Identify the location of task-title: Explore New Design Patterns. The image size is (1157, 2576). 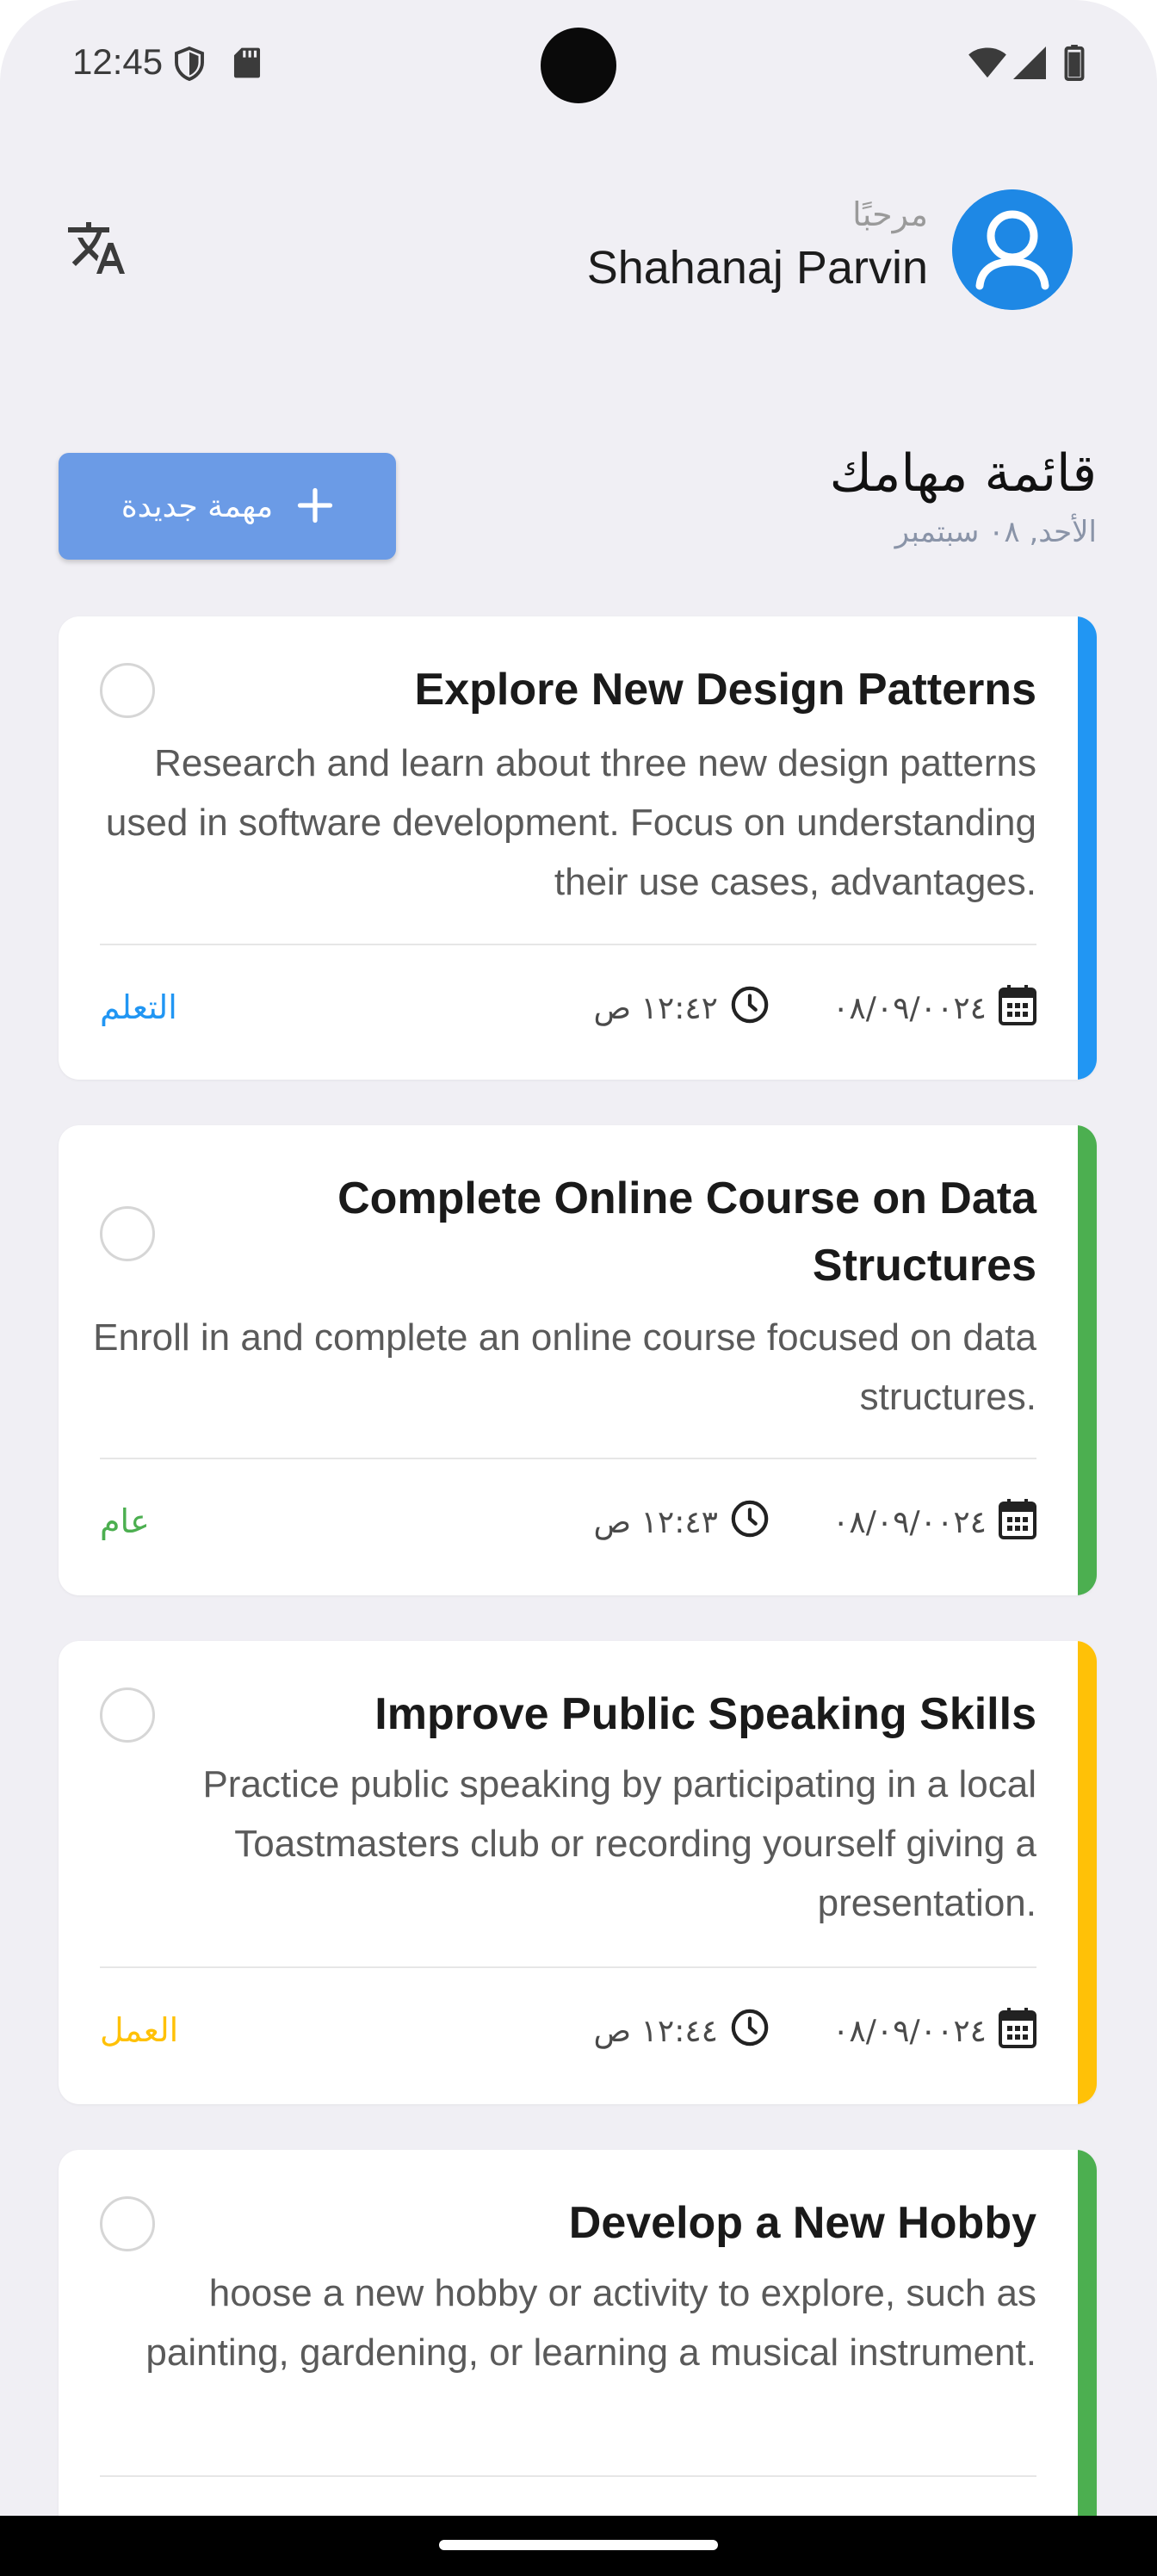
(725, 690).